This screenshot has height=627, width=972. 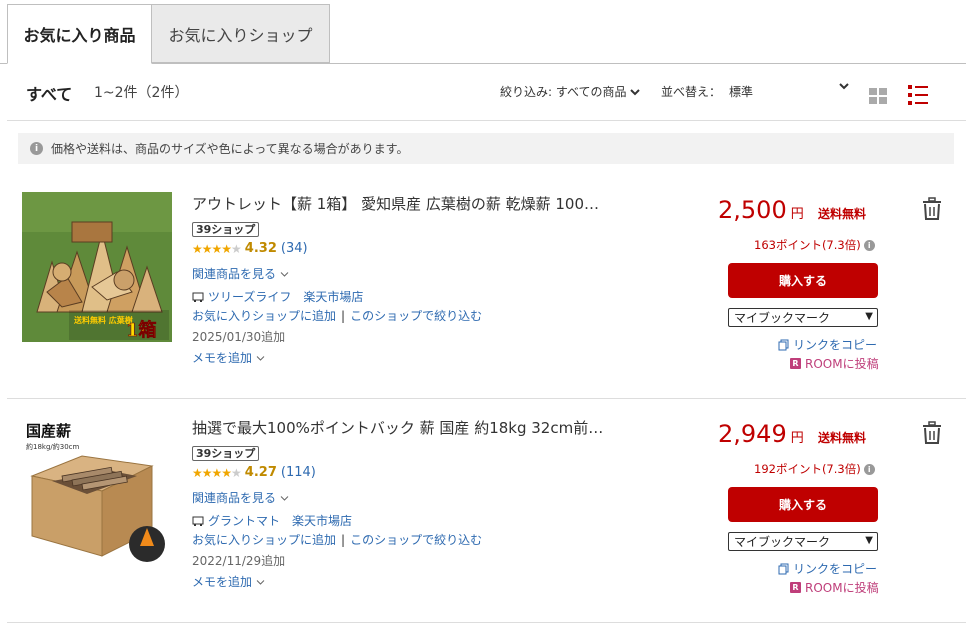 I want to click on added-date: 2022/11/29追加, so click(x=239, y=561).